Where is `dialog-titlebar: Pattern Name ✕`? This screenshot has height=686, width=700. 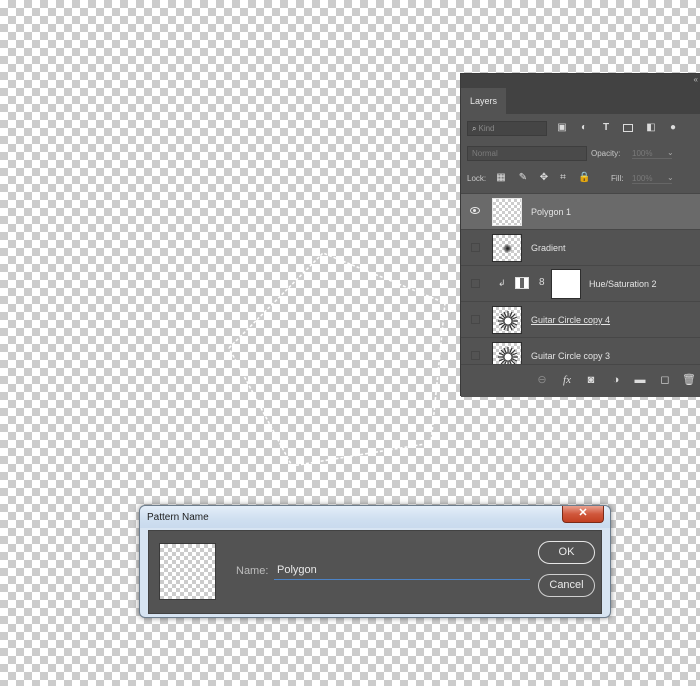 dialog-titlebar: Pattern Name ✕ is located at coordinates (375, 517).